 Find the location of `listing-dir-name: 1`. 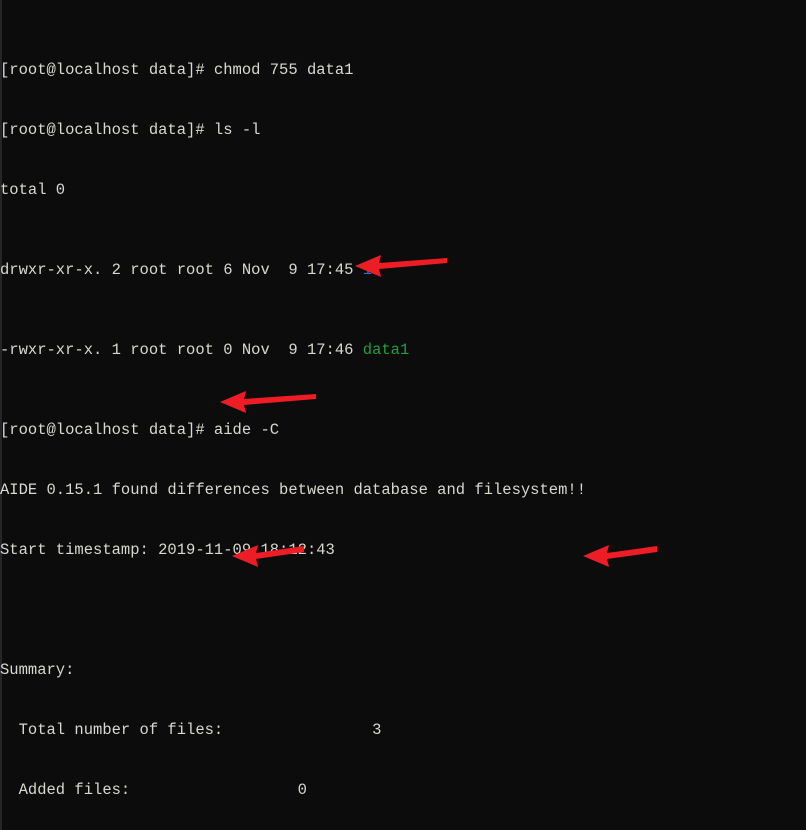

listing-dir-name: 1 is located at coordinates (367, 270).